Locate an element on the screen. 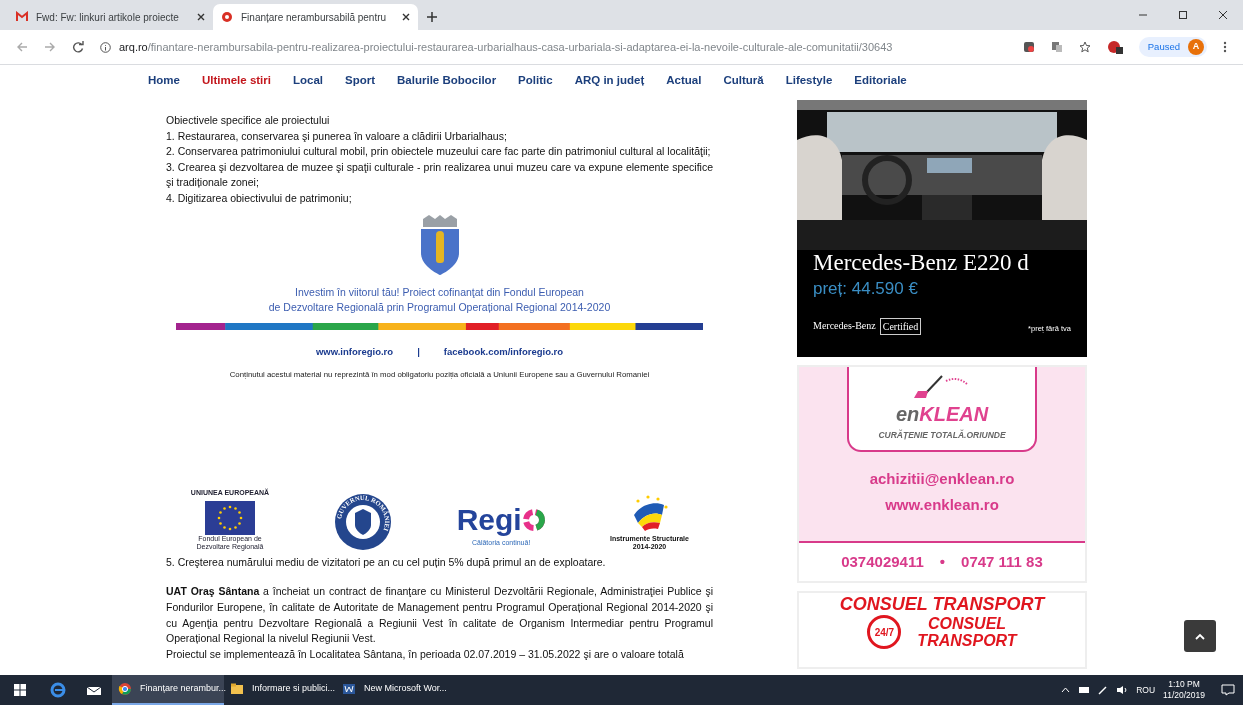 This screenshot has height=705, width=1243. tab-title: Fwd: Fw: linkuri artikole proiecte is located at coordinates (108, 17).